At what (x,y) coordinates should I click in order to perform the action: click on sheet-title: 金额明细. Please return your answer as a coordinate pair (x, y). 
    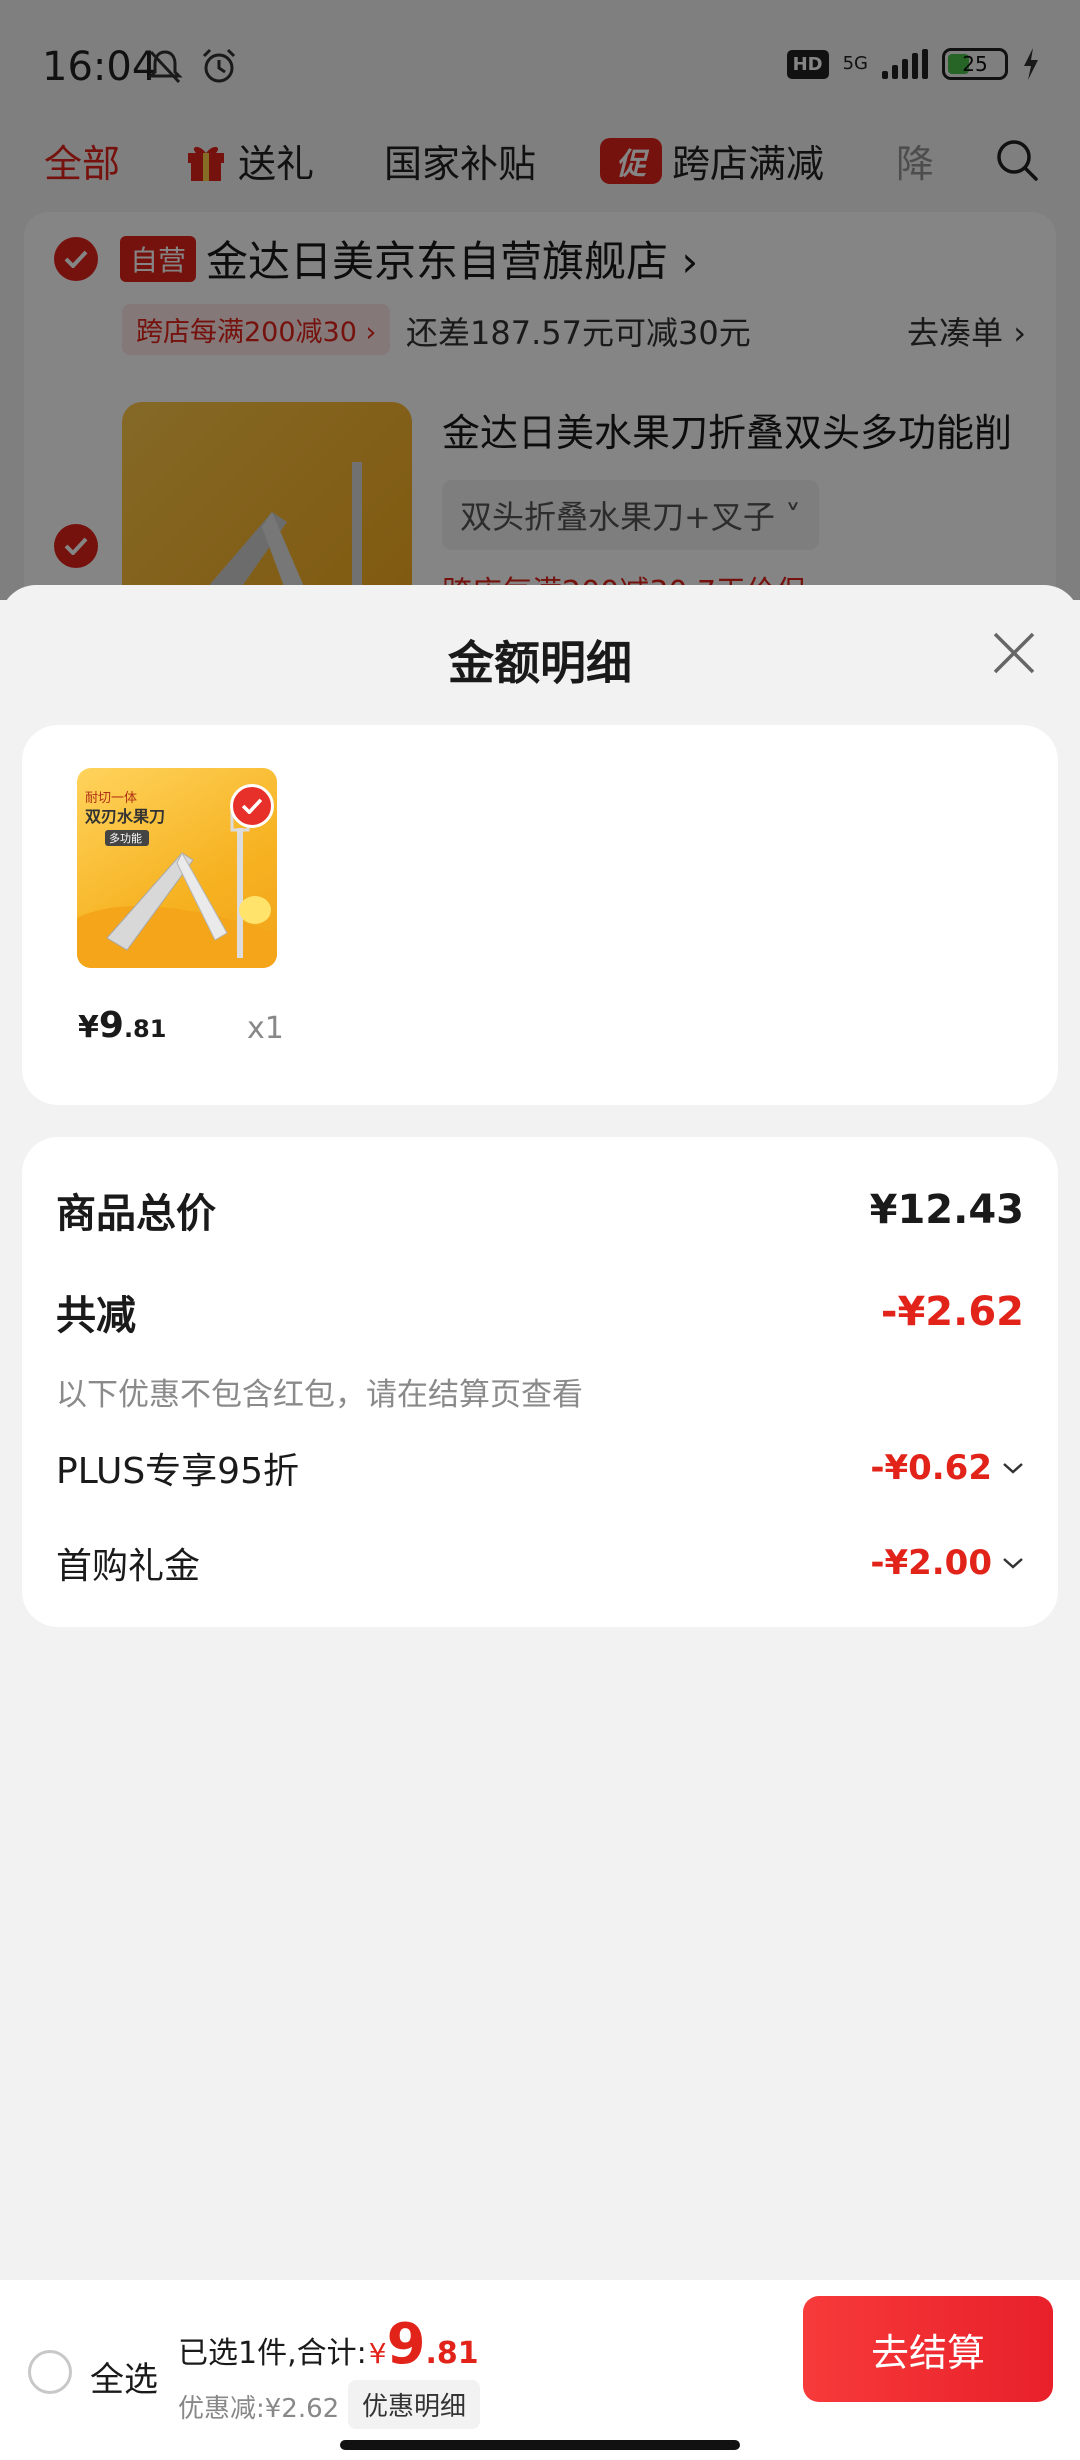
    Looking at the image, I should click on (540, 663).